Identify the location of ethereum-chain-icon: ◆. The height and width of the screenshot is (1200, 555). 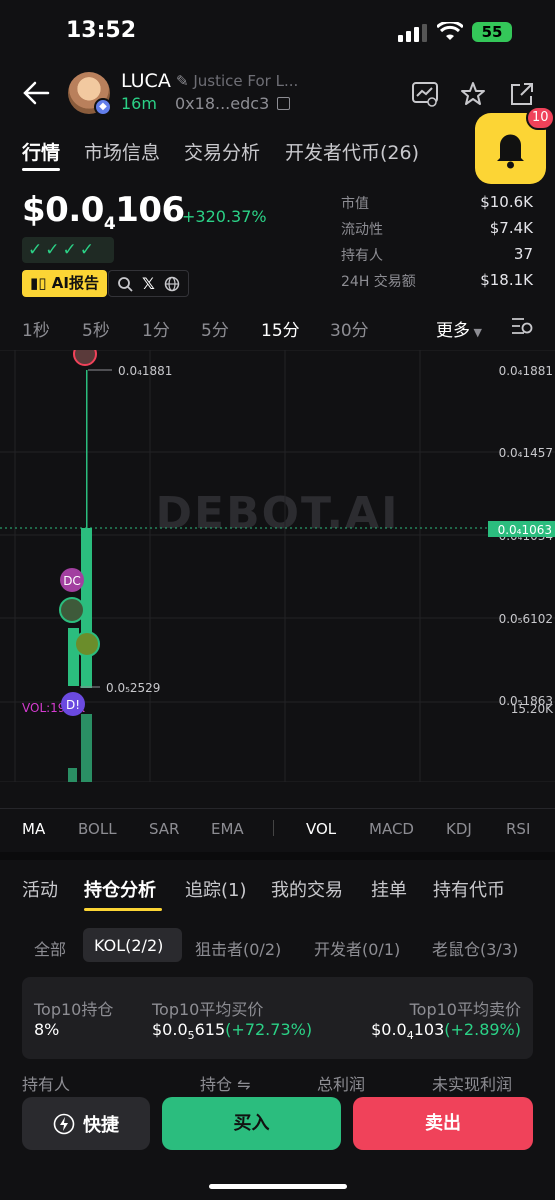
(103, 107).